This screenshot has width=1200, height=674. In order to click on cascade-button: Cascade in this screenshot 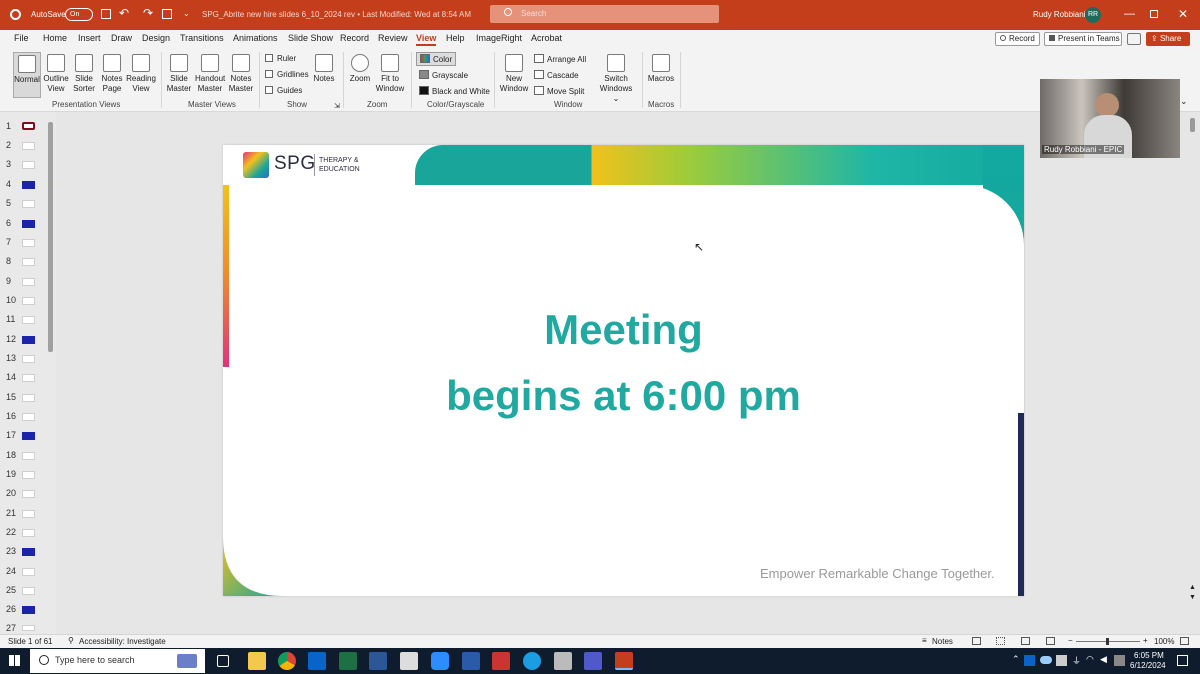, I will do `click(556, 75)`.